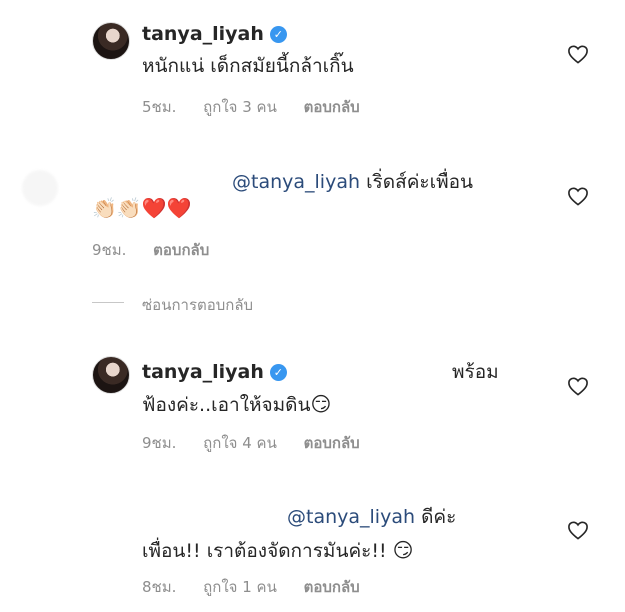  Describe the element at coordinates (159, 587) in the screenshot. I see `comment-time: 8ชม.` at that location.